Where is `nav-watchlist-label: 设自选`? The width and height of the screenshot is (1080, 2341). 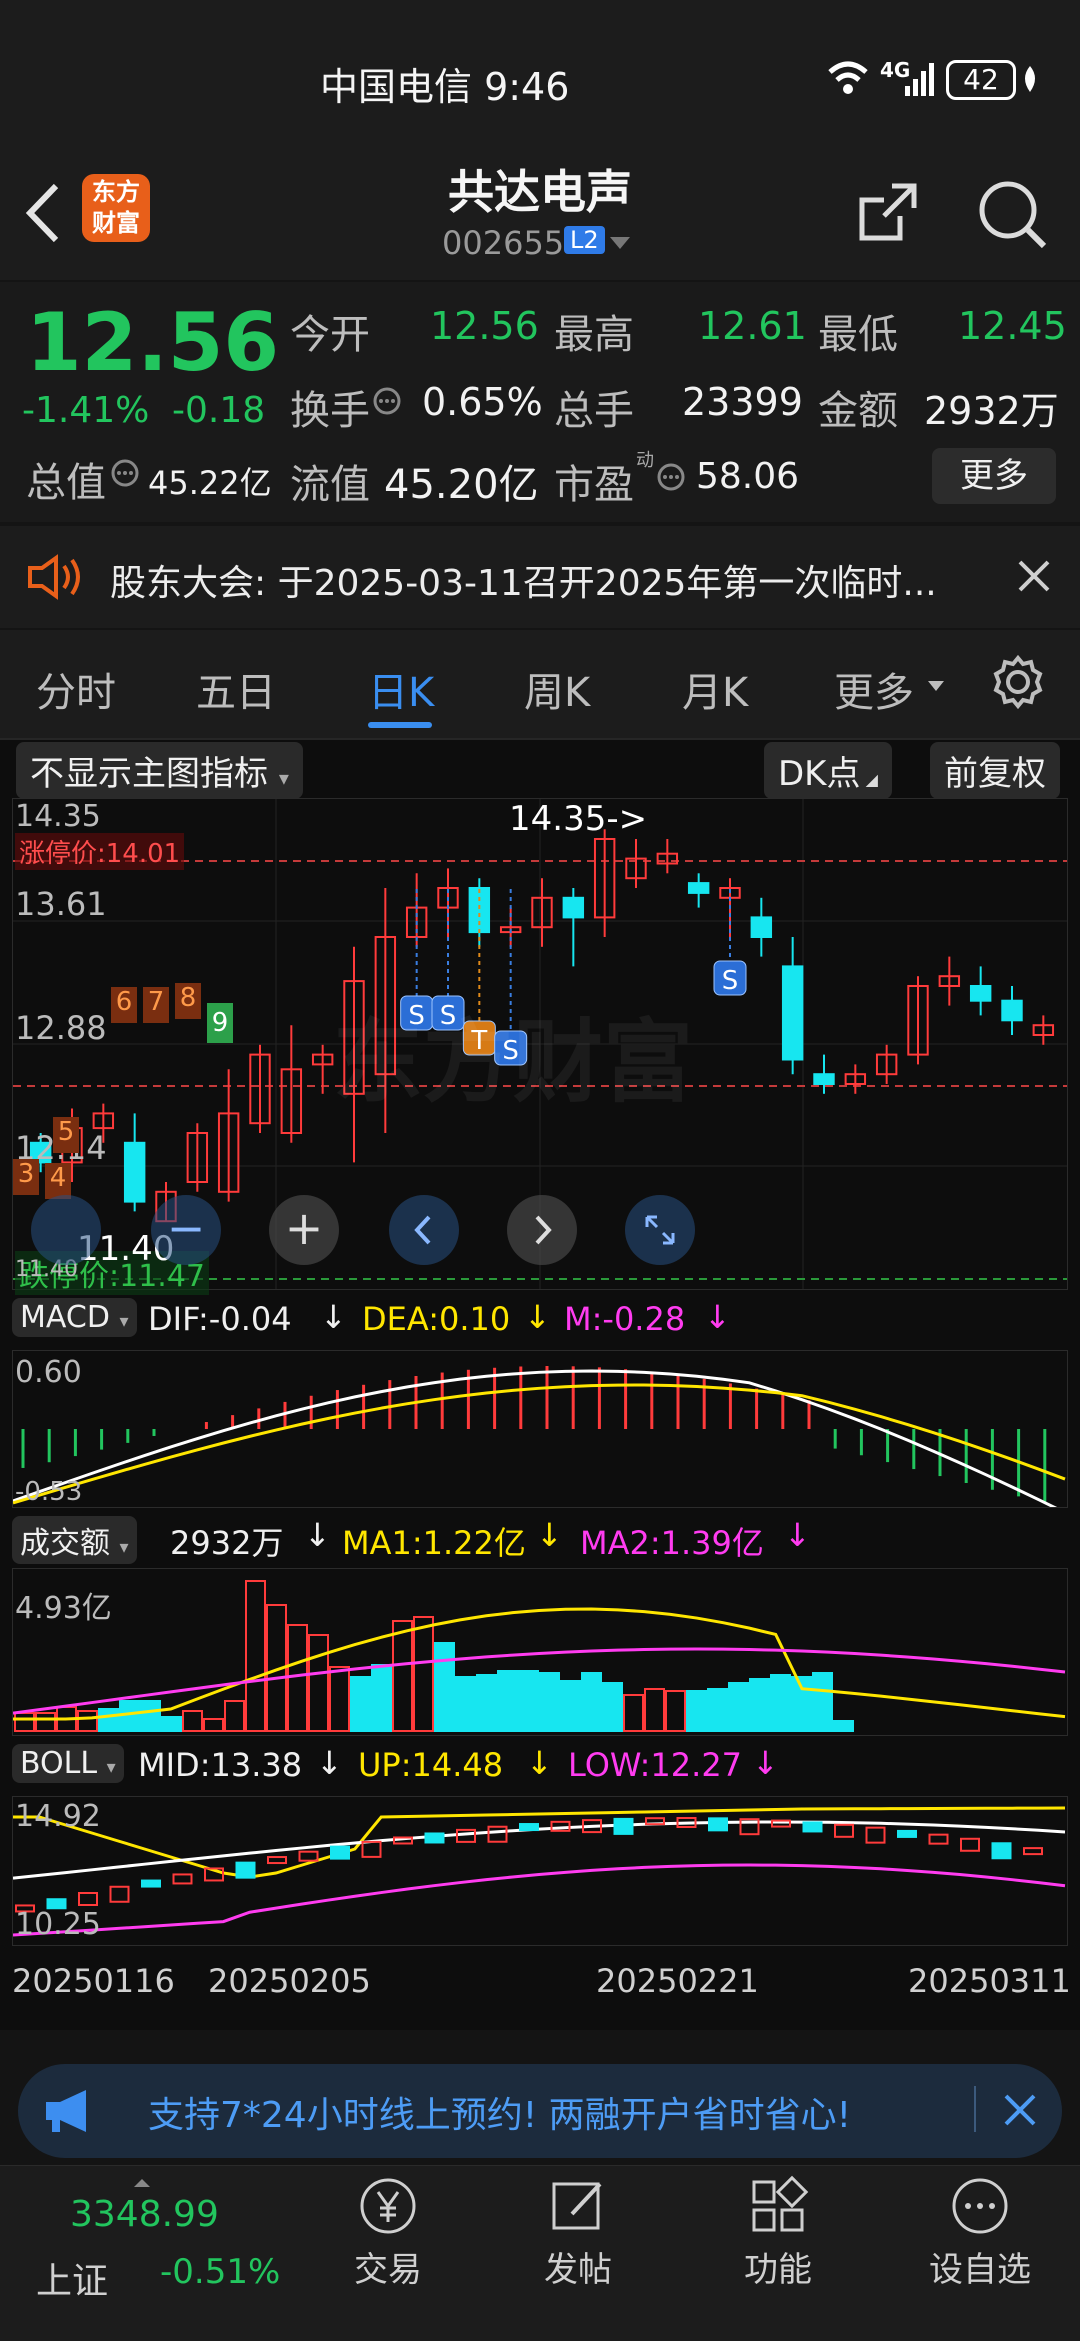 nav-watchlist-label: 设自选 is located at coordinates (980, 2270).